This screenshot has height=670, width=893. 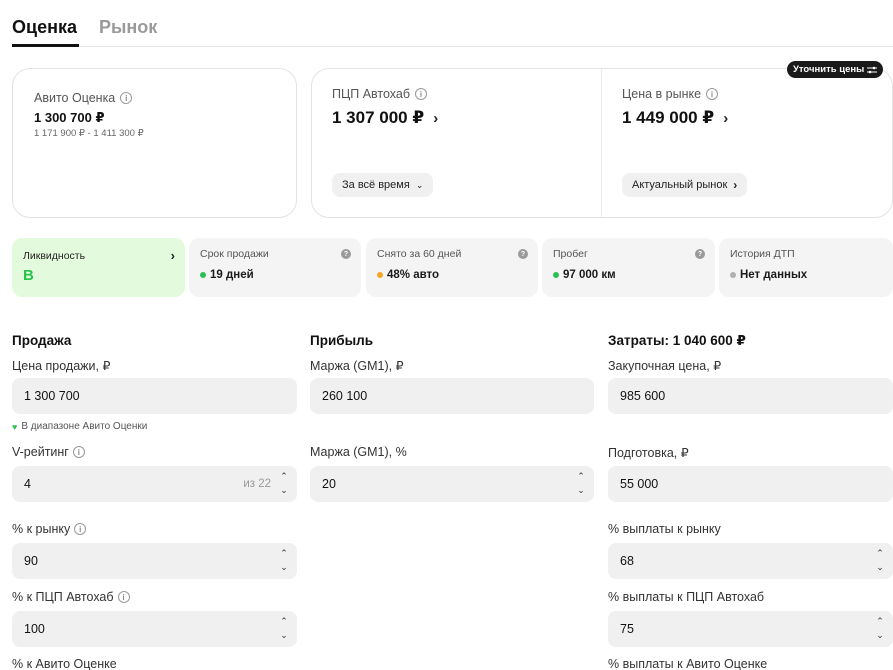 I want to click on section-title-costs: Затраты: 1 040 600 ₽, so click(x=677, y=340).